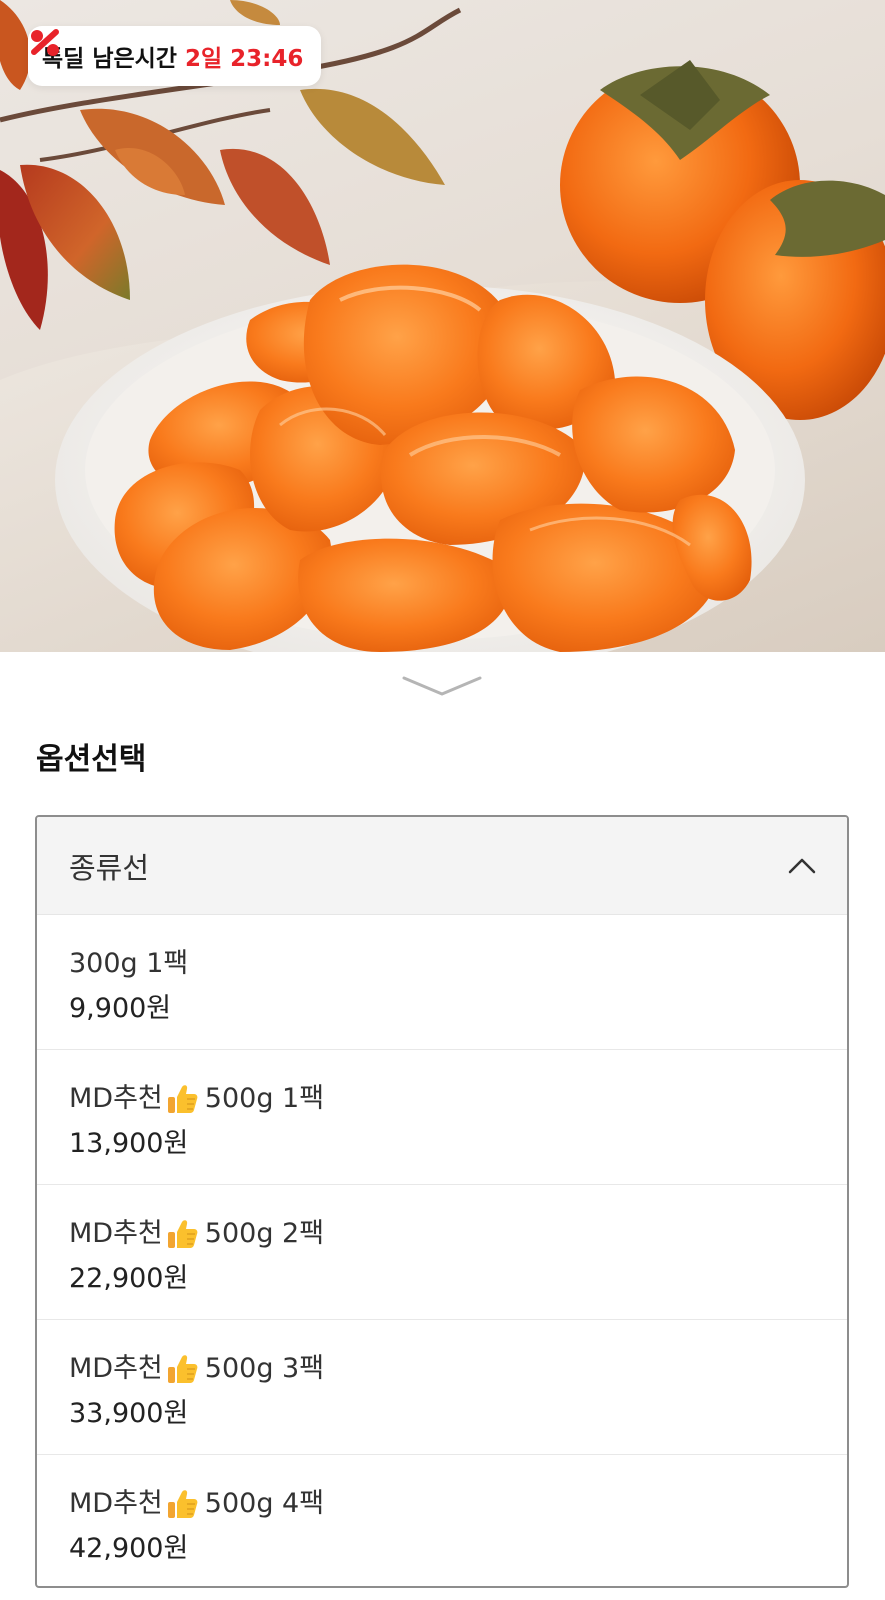  I want to click on chevron-down-icon, so click(442, 686).